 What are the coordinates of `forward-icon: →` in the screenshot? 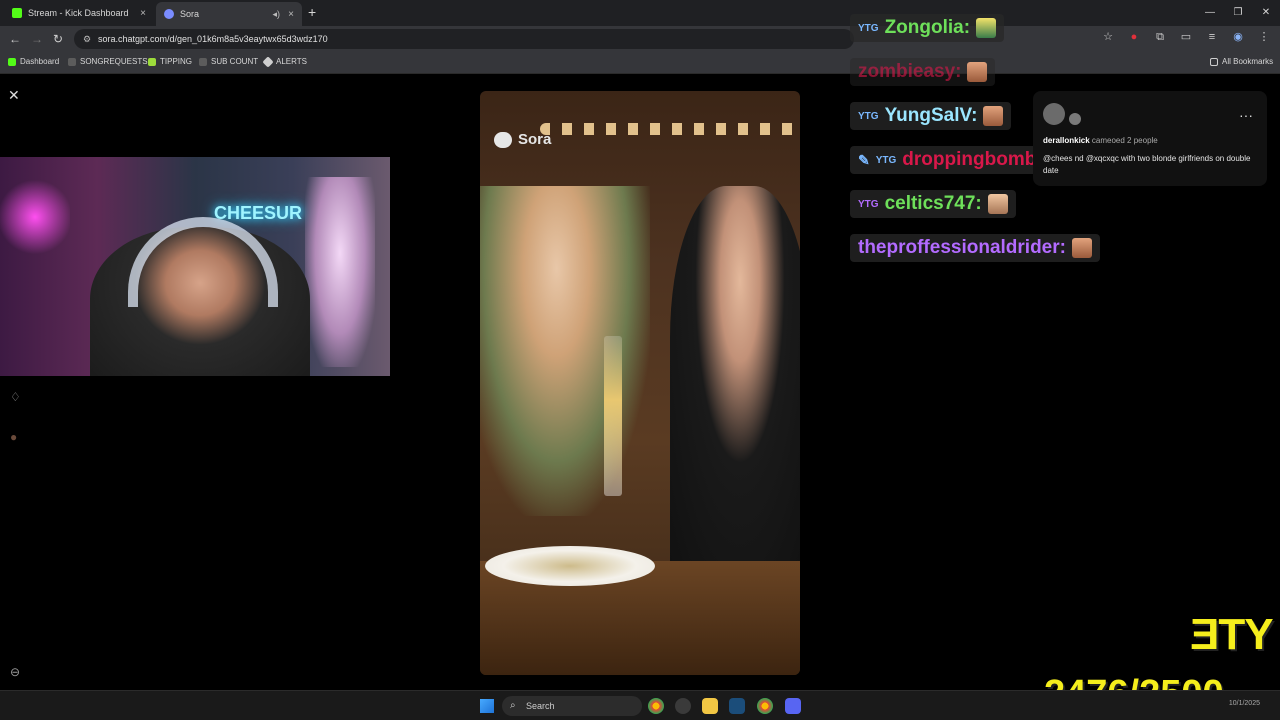 It's located at (37, 39).